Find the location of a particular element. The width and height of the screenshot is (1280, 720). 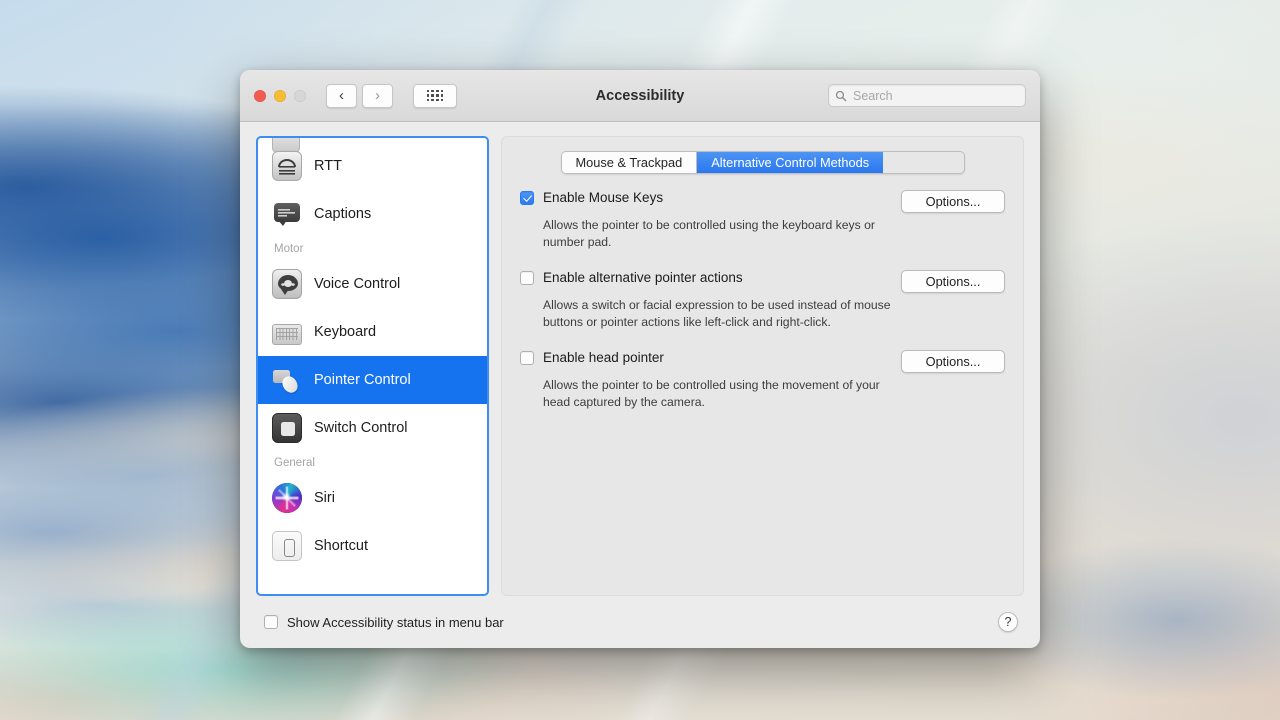

forward-button: › is located at coordinates (377, 95).